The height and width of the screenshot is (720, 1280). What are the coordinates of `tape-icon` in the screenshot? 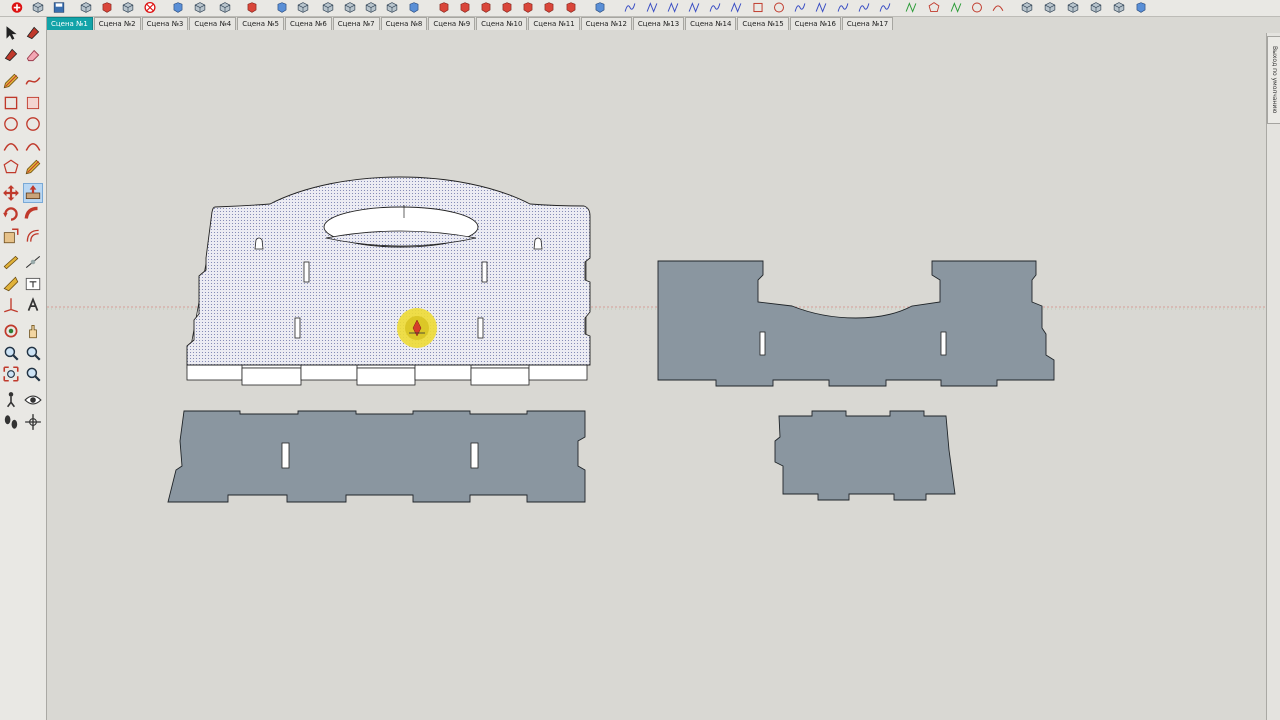 It's located at (11, 262).